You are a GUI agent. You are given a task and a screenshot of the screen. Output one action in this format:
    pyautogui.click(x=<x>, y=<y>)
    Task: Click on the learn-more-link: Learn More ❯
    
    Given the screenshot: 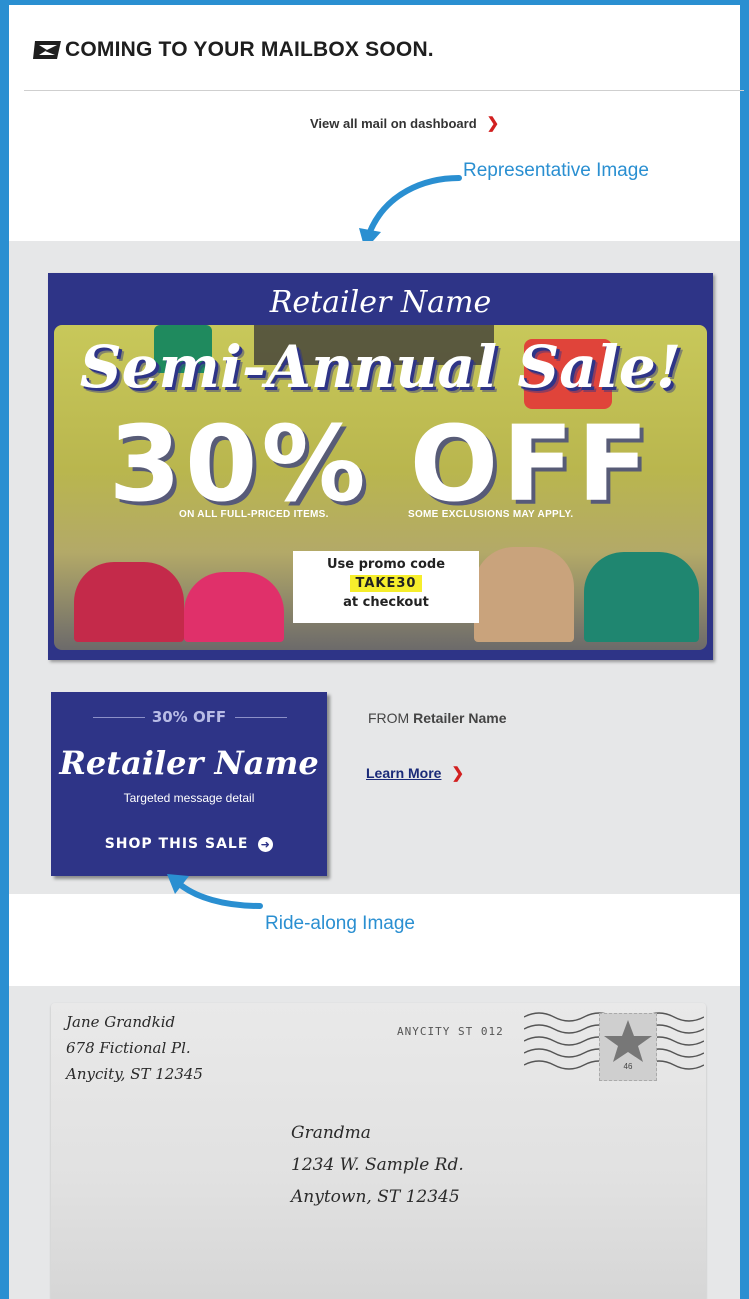 What is the action you would take?
    pyautogui.click(x=415, y=773)
    